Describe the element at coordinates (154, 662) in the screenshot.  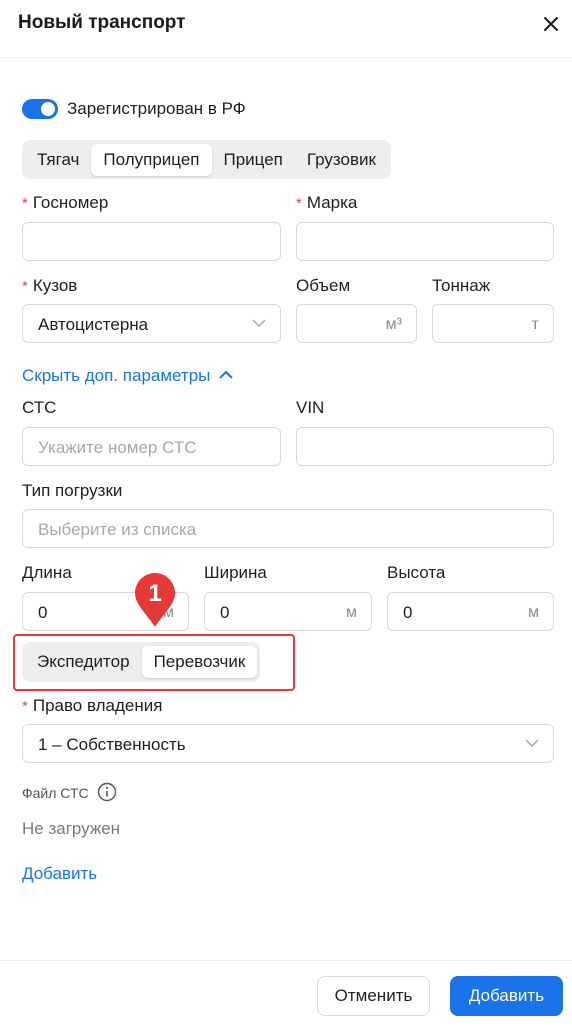
I see `annotation-highlight-box` at that location.